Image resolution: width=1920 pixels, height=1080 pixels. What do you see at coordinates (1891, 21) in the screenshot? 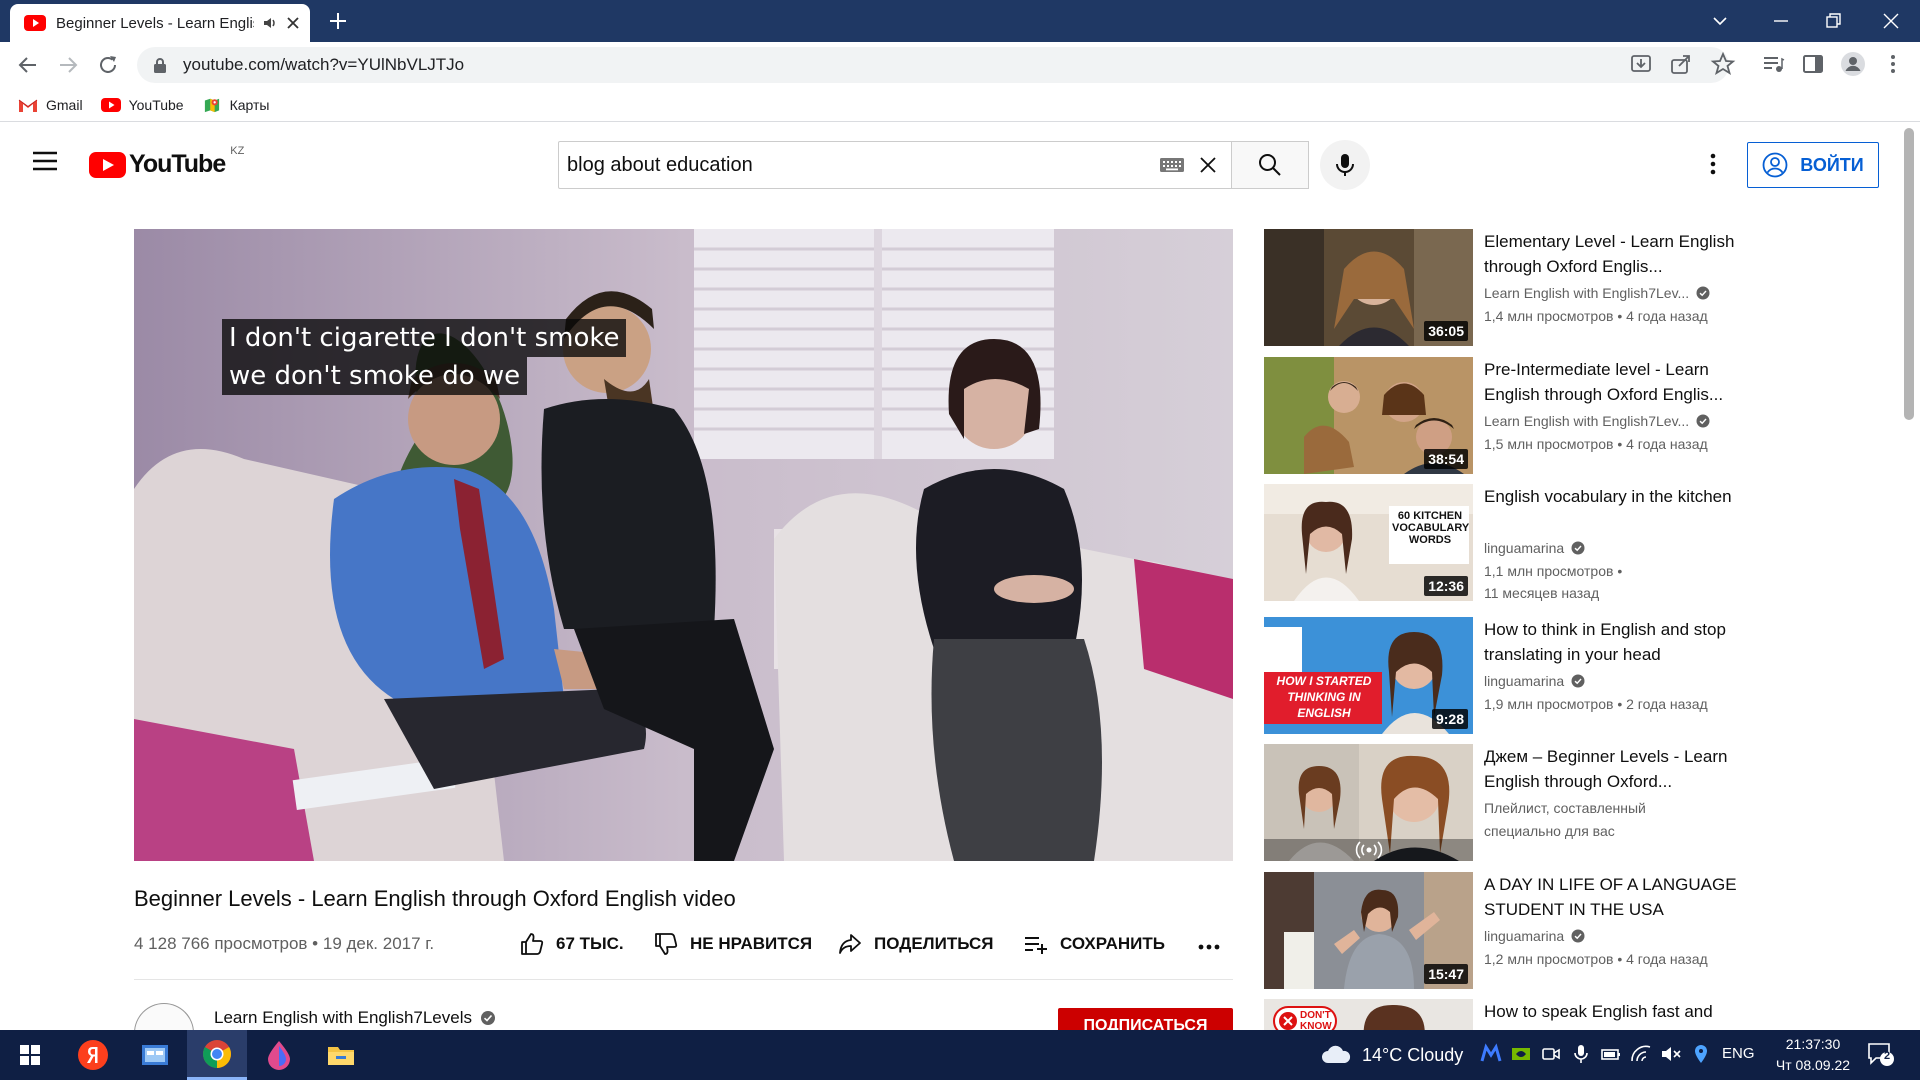
I see `close-window-icon` at bounding box center [1891, 21].